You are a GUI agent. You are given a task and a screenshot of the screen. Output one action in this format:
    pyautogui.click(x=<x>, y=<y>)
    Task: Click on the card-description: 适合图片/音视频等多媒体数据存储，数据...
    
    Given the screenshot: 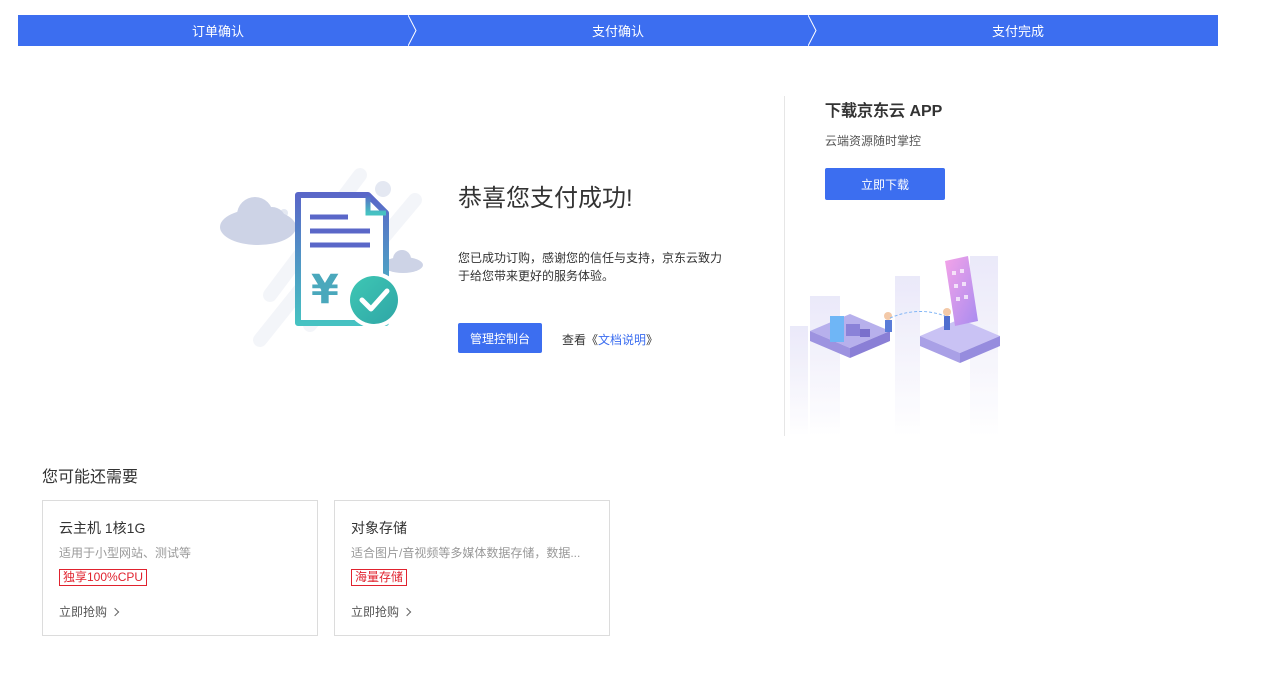 What is the action you would take?
    pyautogui.click(x=466, y=553)
    